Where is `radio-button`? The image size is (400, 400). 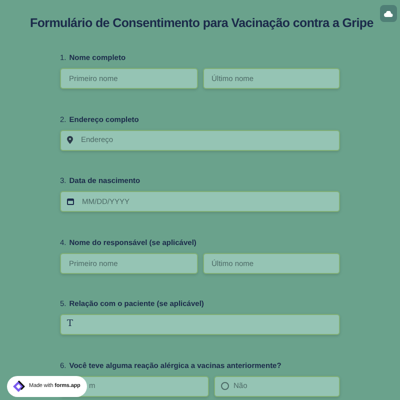 radio-button is located at coordinates (224, 386).